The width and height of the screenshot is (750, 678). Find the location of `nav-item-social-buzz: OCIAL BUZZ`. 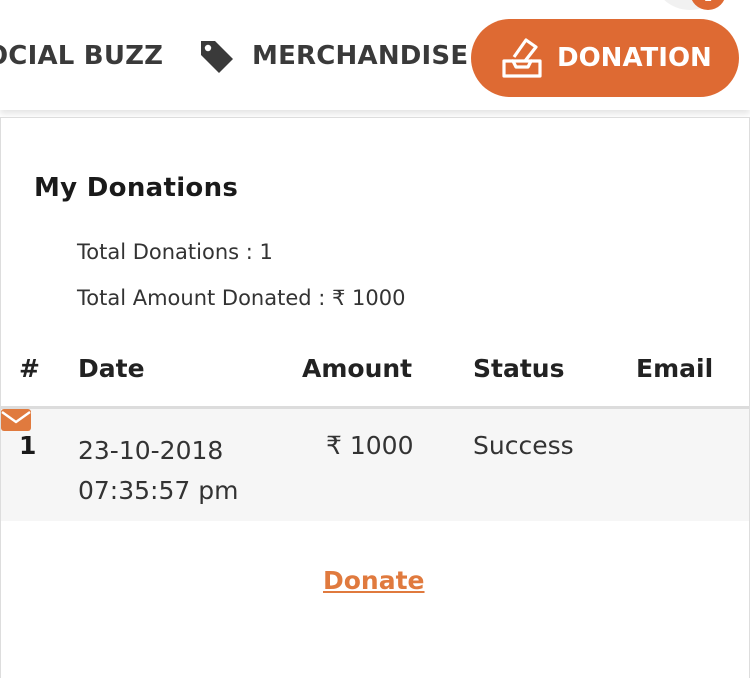

nav-item-social-buzz: OCIAL BUZZ is located at coordinates (81, 56).